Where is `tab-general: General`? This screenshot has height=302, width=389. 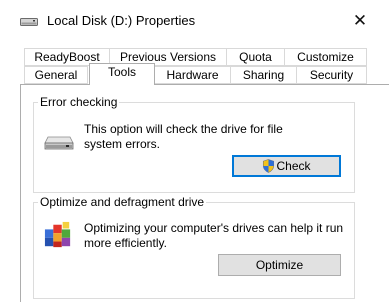 tab-general: General is located at coordinates (56, 75).